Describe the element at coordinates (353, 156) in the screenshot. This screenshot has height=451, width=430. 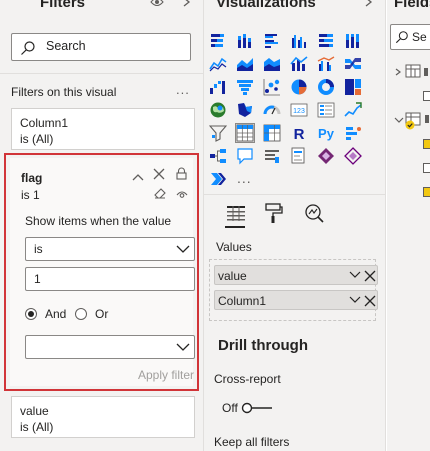
I see `power-automate-icon` at that location.